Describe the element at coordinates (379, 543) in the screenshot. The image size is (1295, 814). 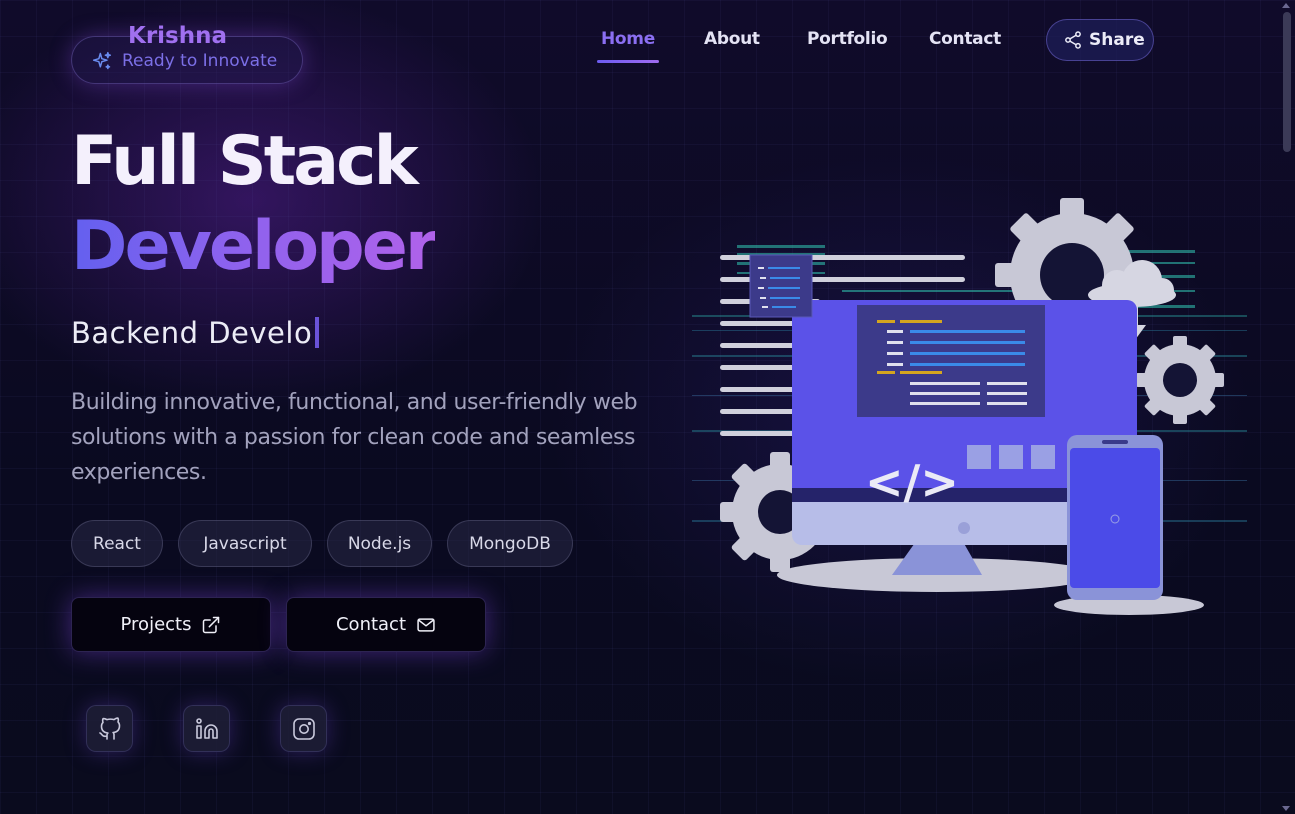
I see `tech-tag-nodejs: Node.js` at that location.